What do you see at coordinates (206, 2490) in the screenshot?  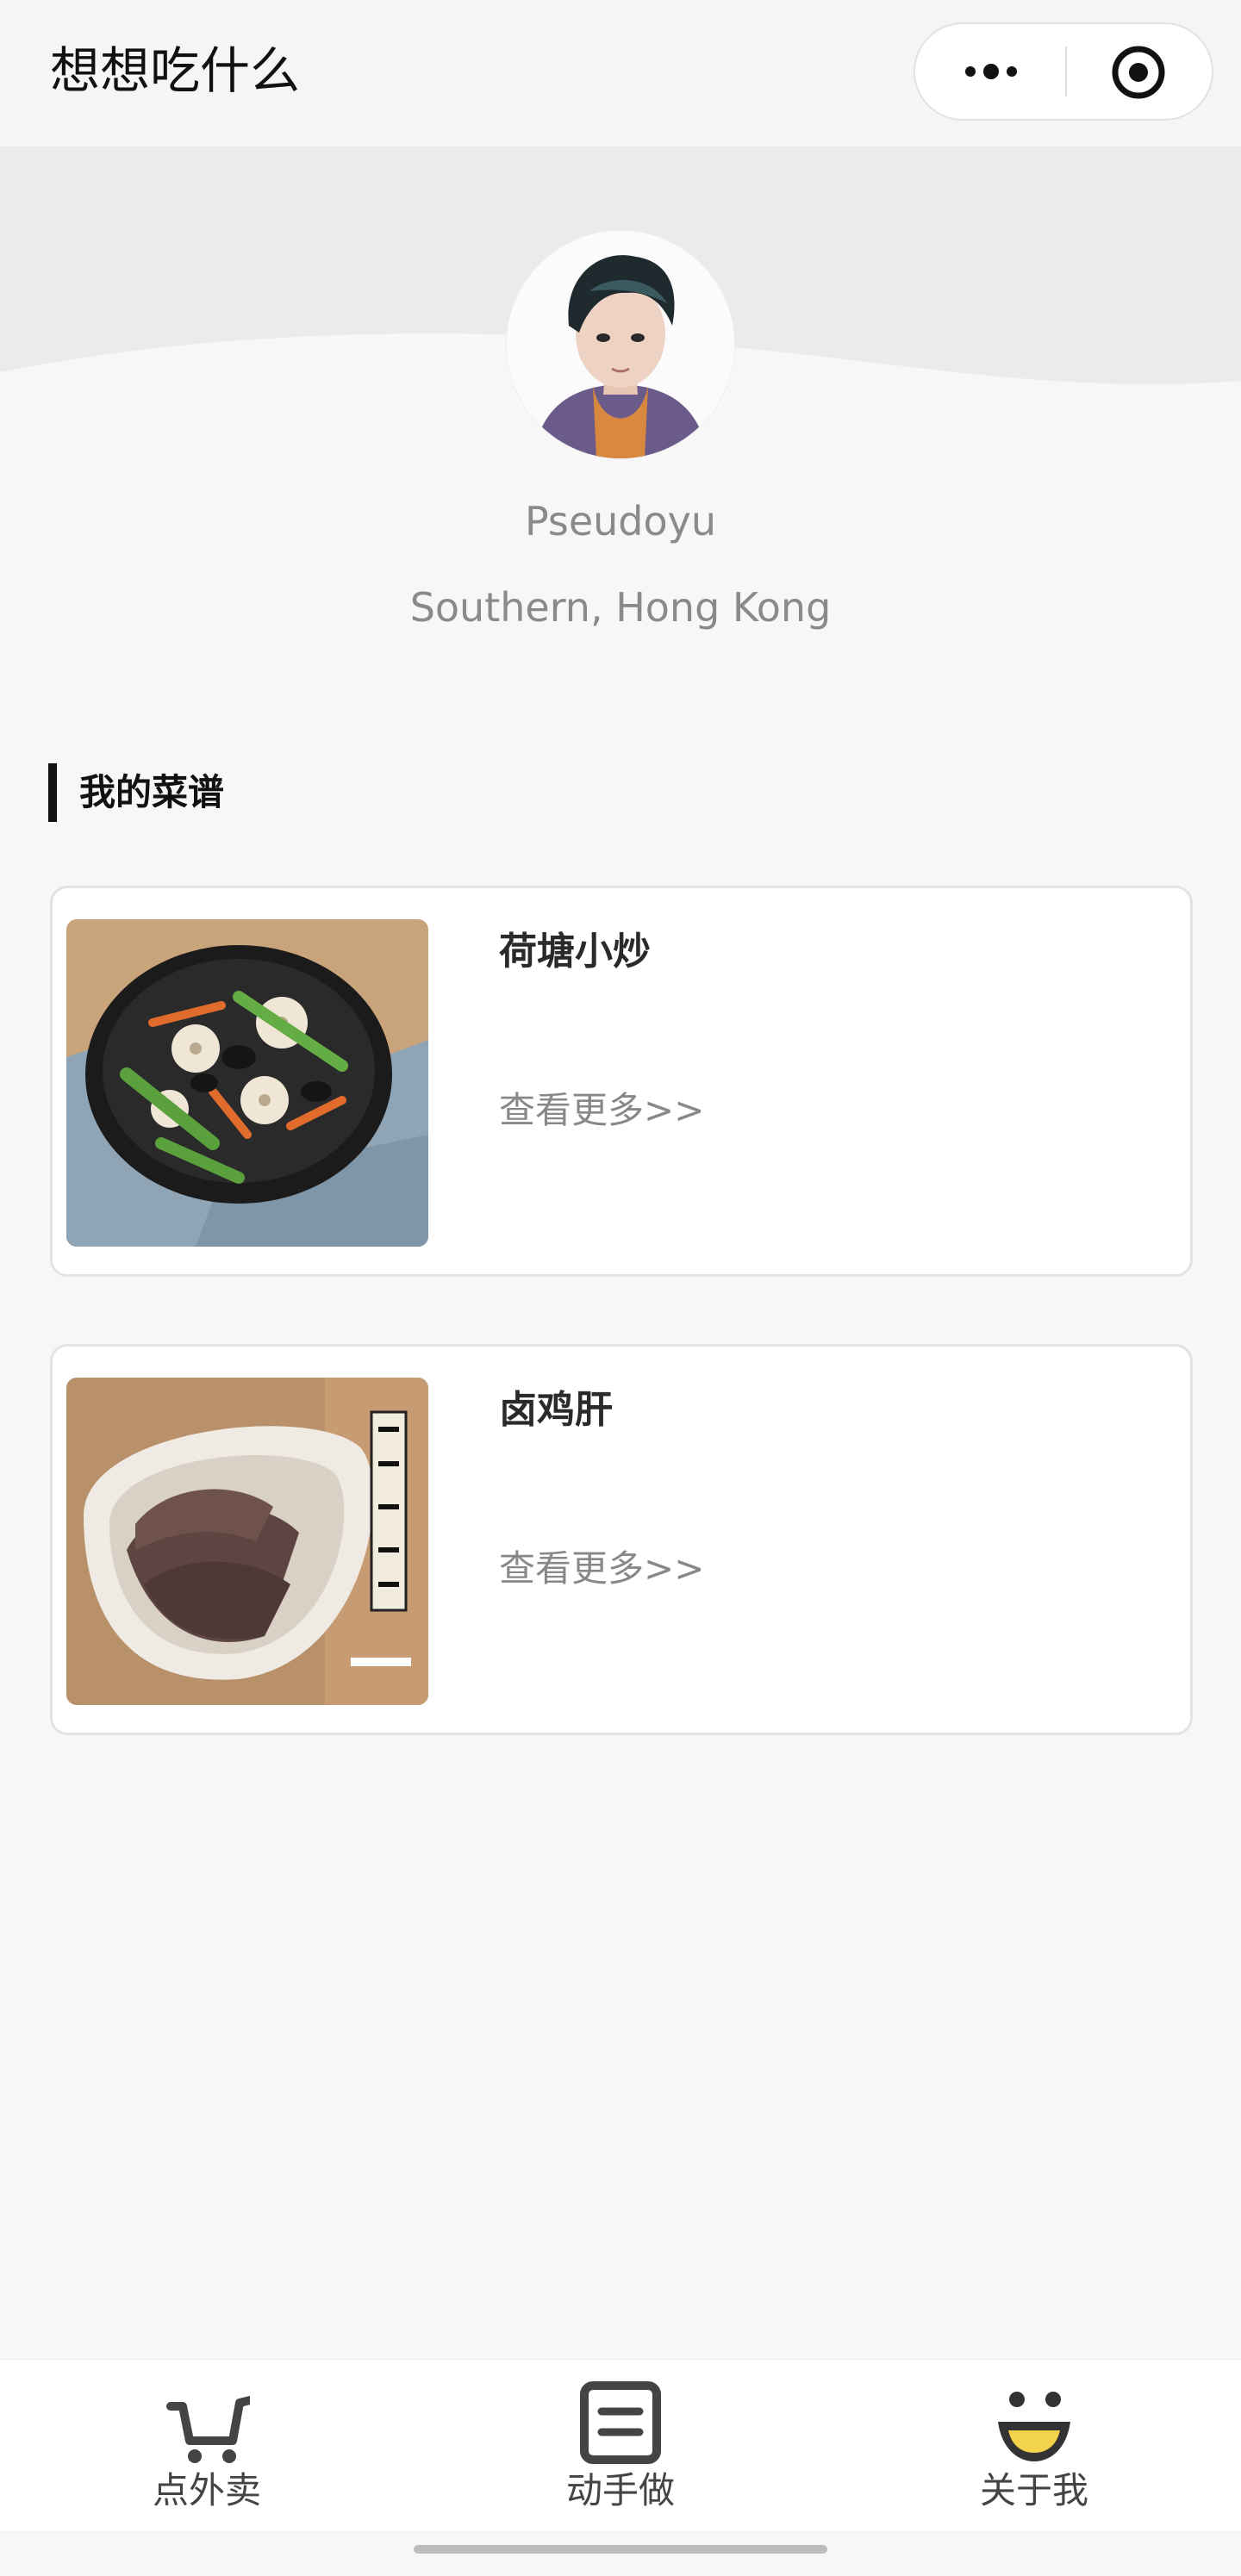 I see `tab-label: 点外卖` at bounding box center [206, 2490].